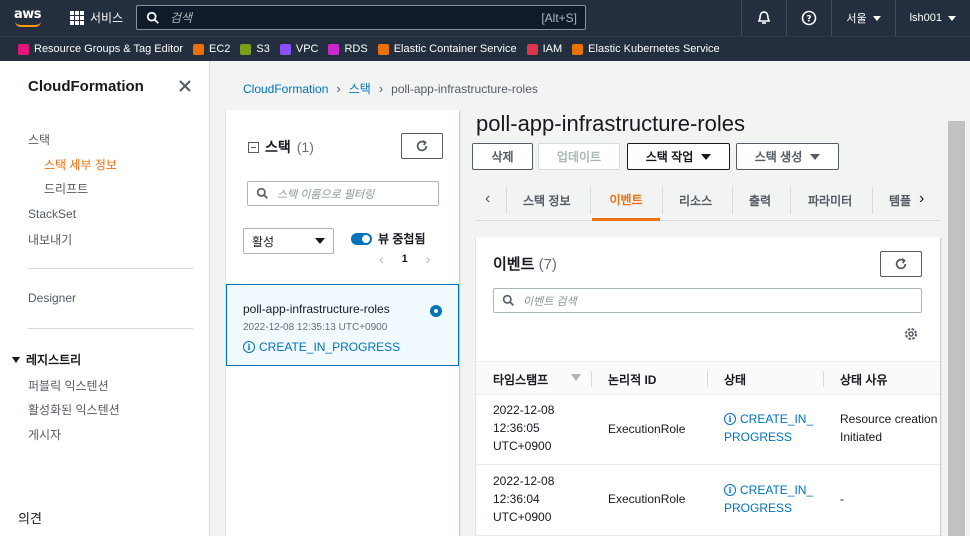 The width and height of the screenshot is (970, 536). Describe the element at coordinates (508, 300) in the screenshot. I see `search-icon` at that location.